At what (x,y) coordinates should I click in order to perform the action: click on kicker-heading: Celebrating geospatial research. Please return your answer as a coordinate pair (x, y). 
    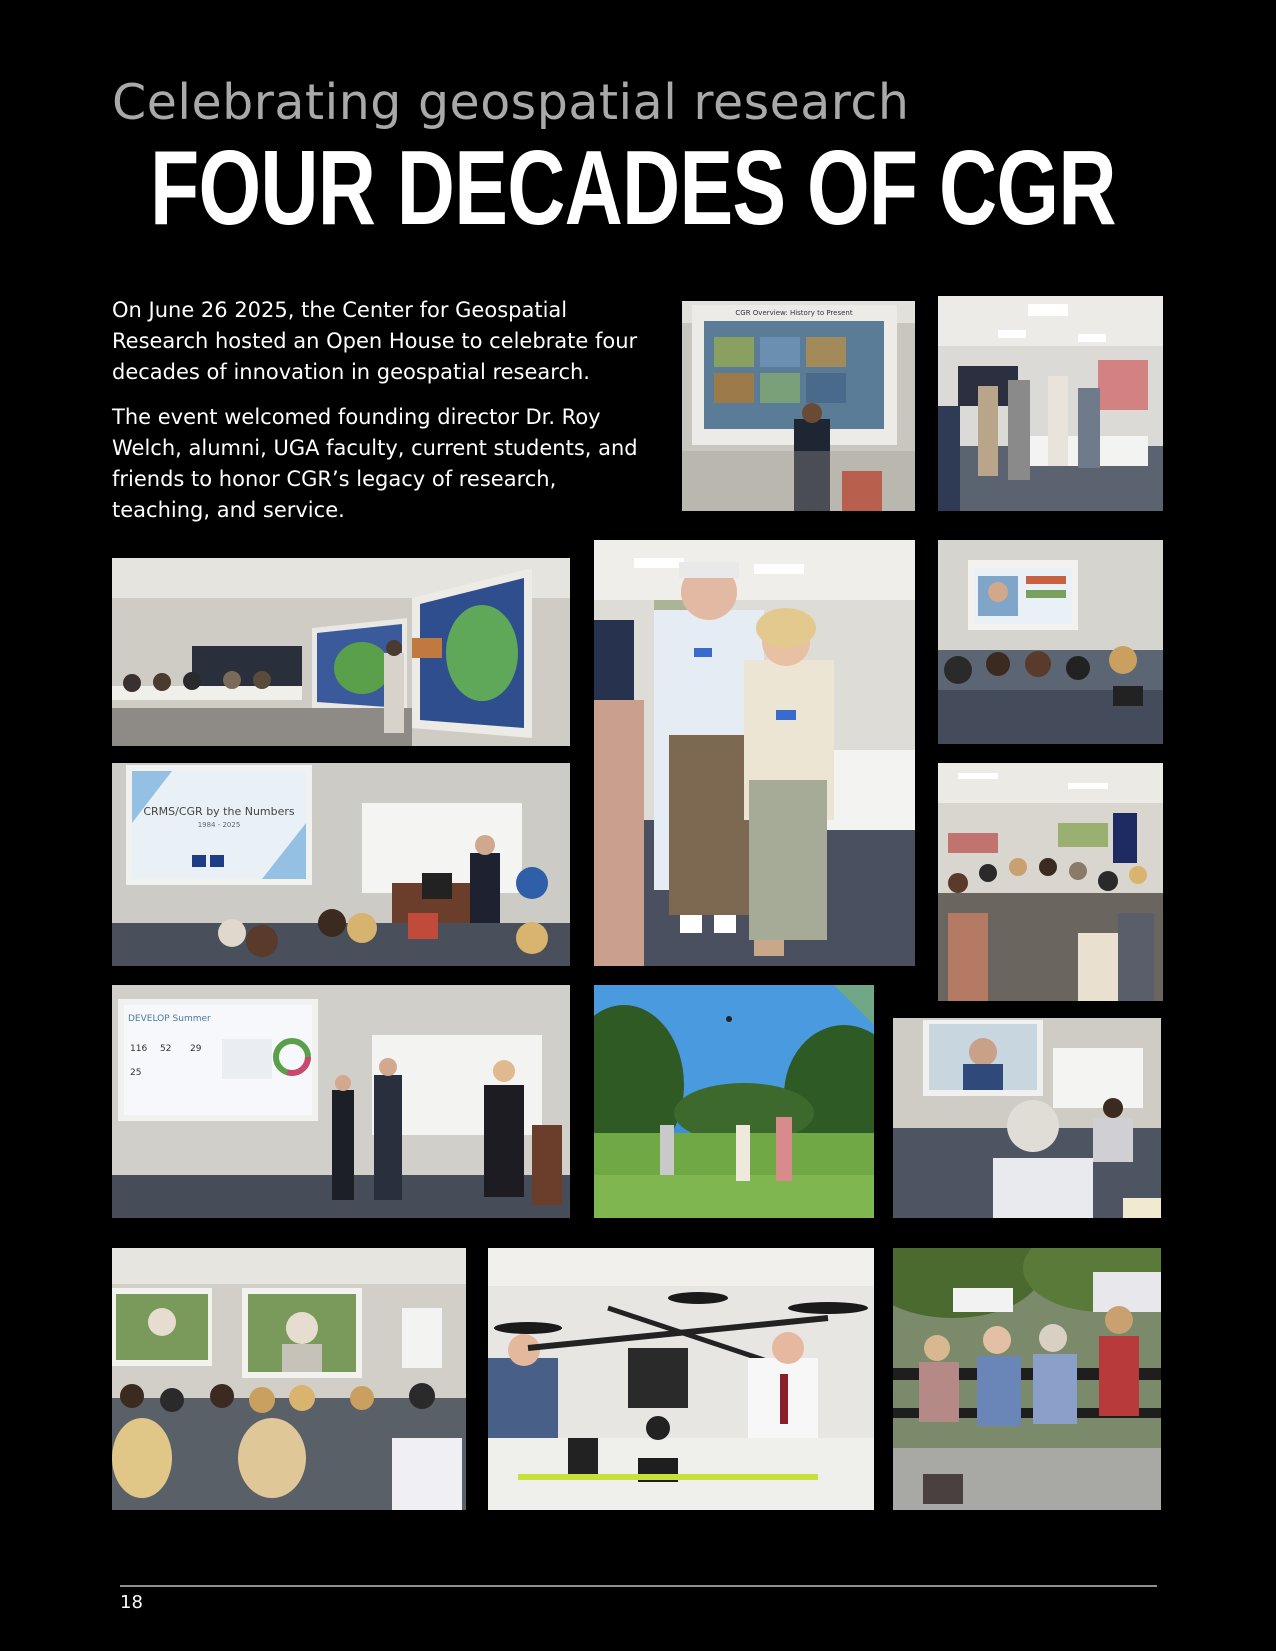
    Looking at the image, I should click on (511, 102).